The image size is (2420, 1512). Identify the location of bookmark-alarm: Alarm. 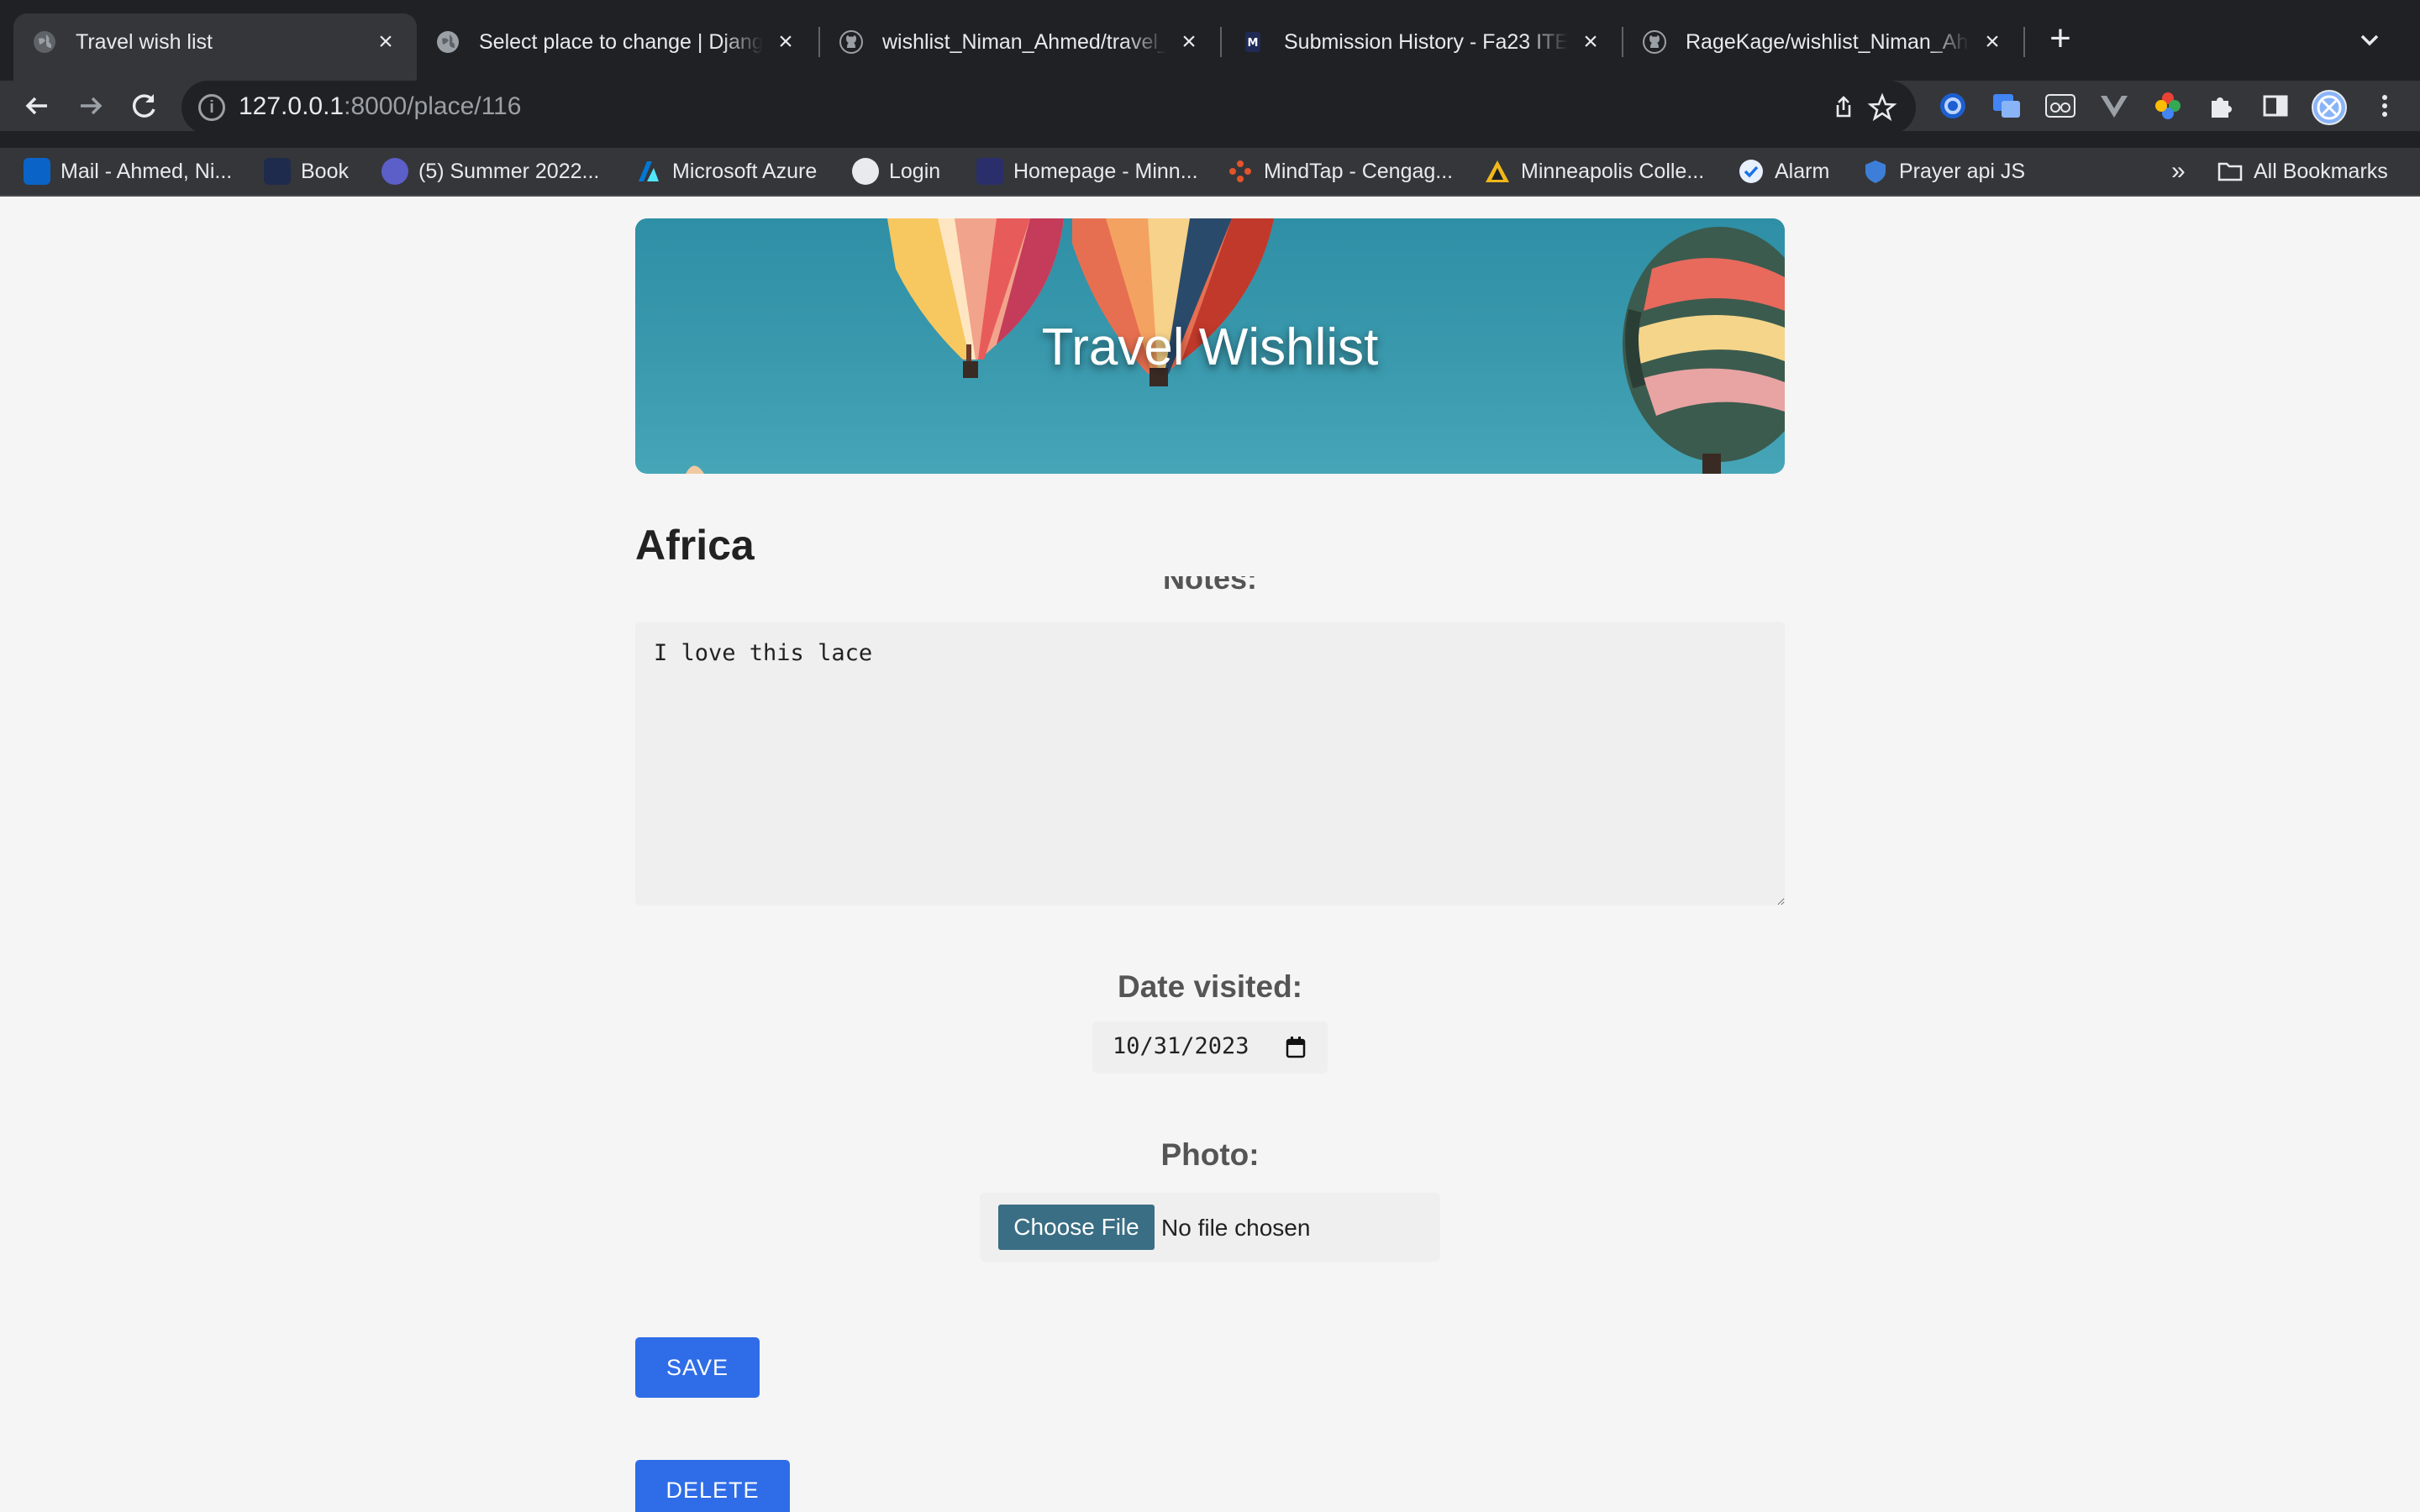
(1784, 171).